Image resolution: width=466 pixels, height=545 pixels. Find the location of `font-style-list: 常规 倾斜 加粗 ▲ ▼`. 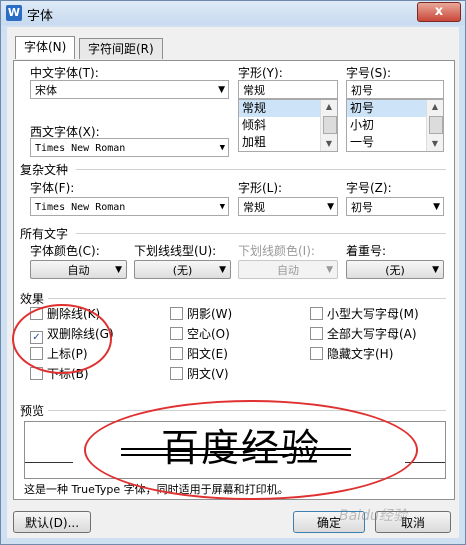

font-style-list: 常规 倾斜 加粗 ▲ ▼ is located at coordinates (288, 125).